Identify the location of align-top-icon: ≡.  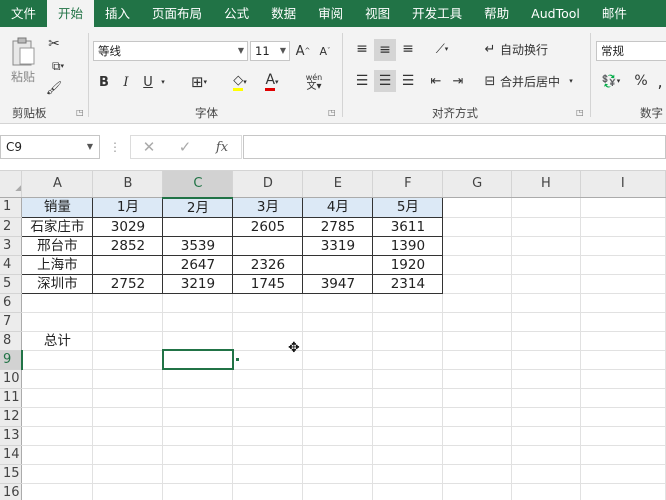
(362, 49).